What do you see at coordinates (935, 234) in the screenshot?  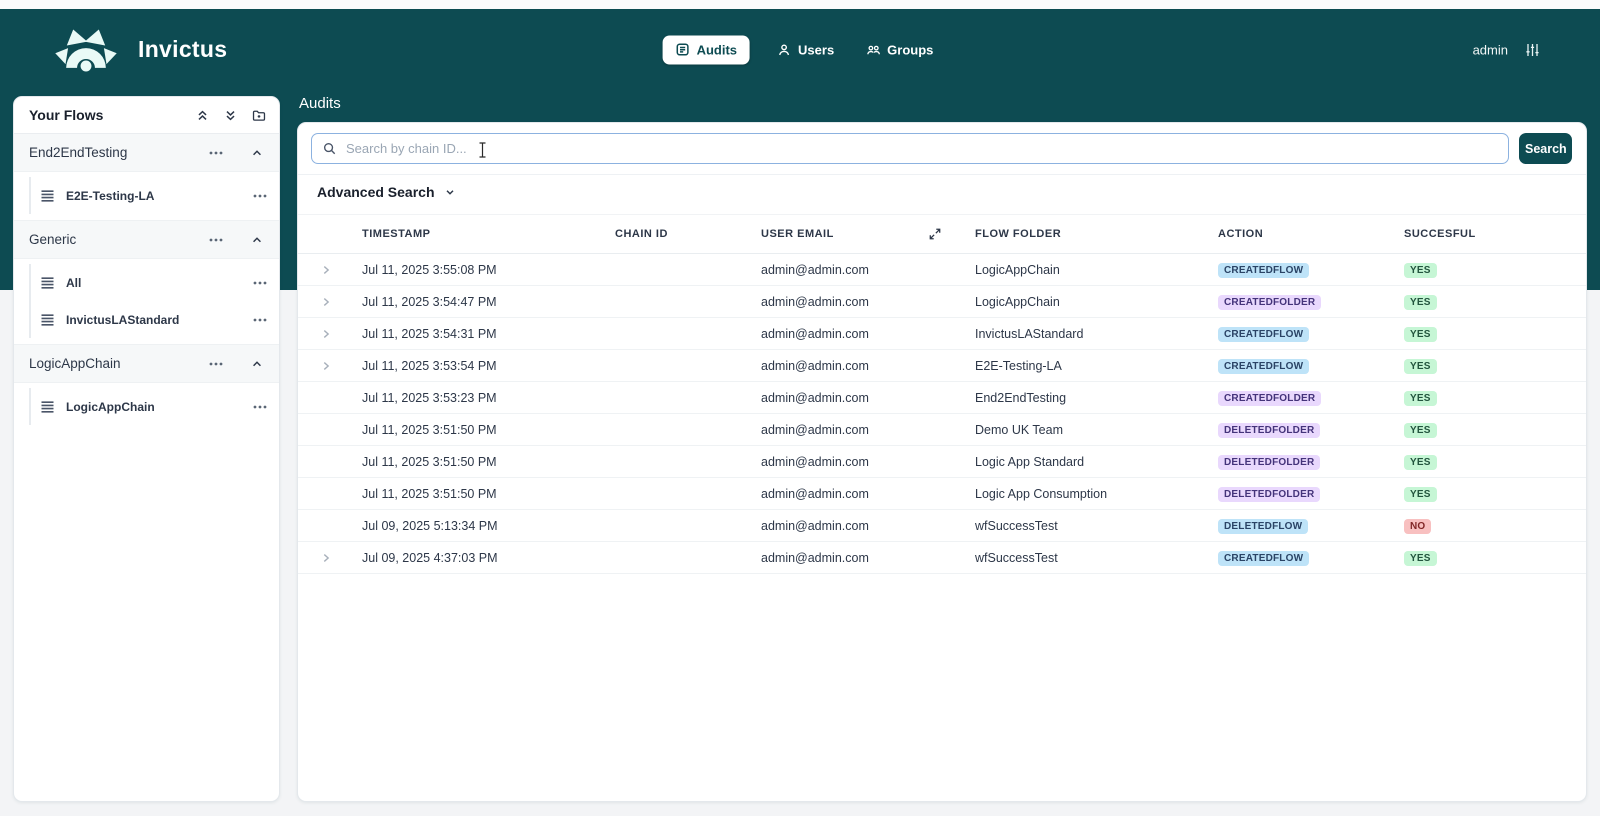 I see `diagonal-arrows-icon` at bounding box center [935, 234].